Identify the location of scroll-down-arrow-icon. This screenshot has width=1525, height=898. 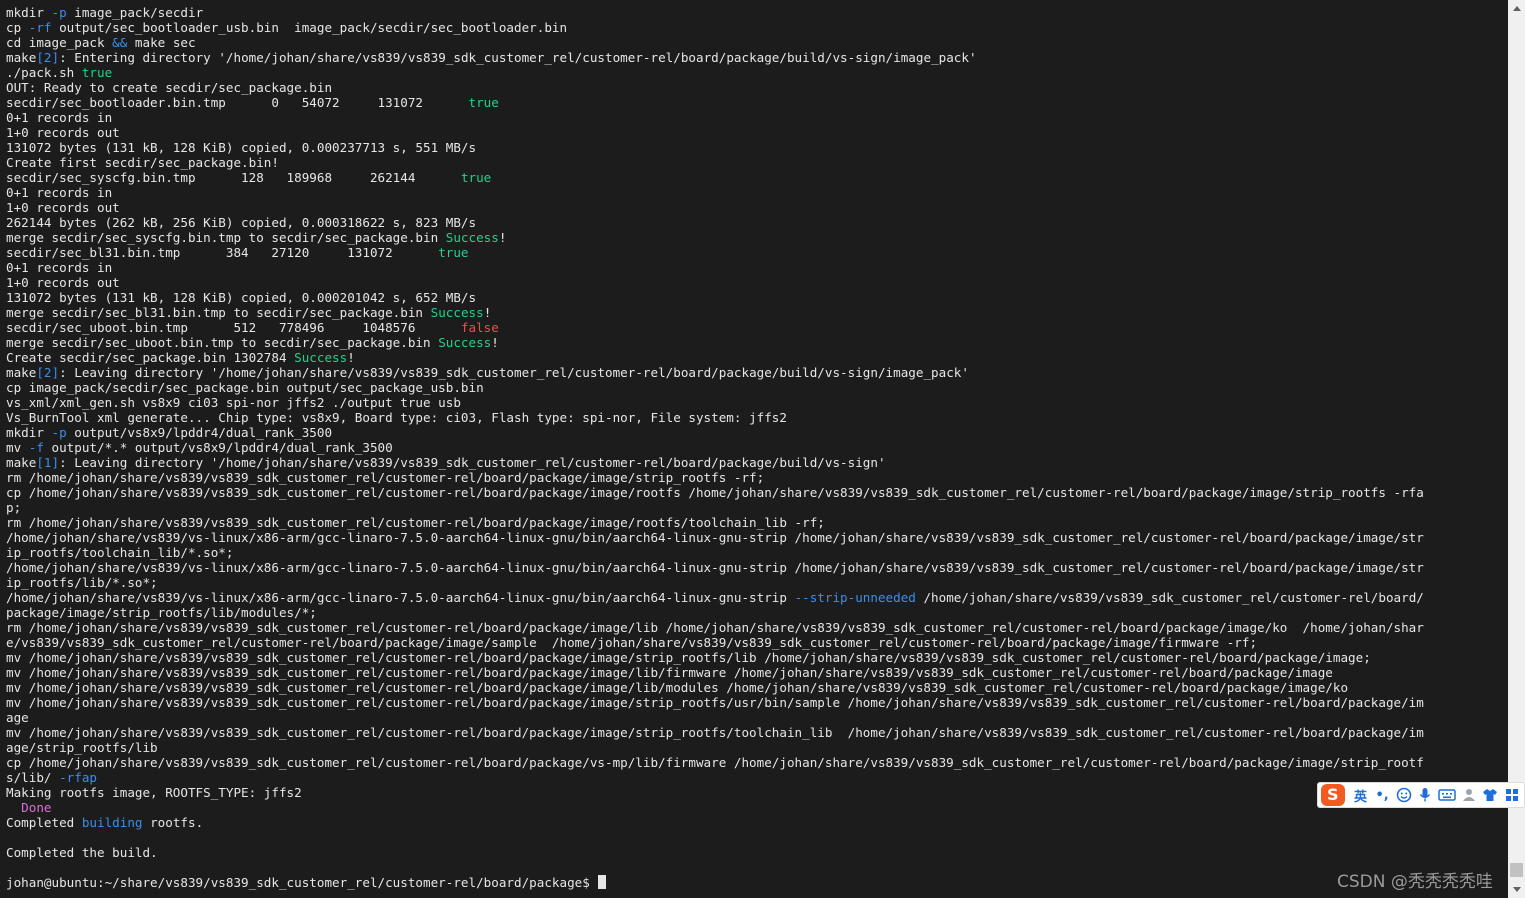
(1516, 889).